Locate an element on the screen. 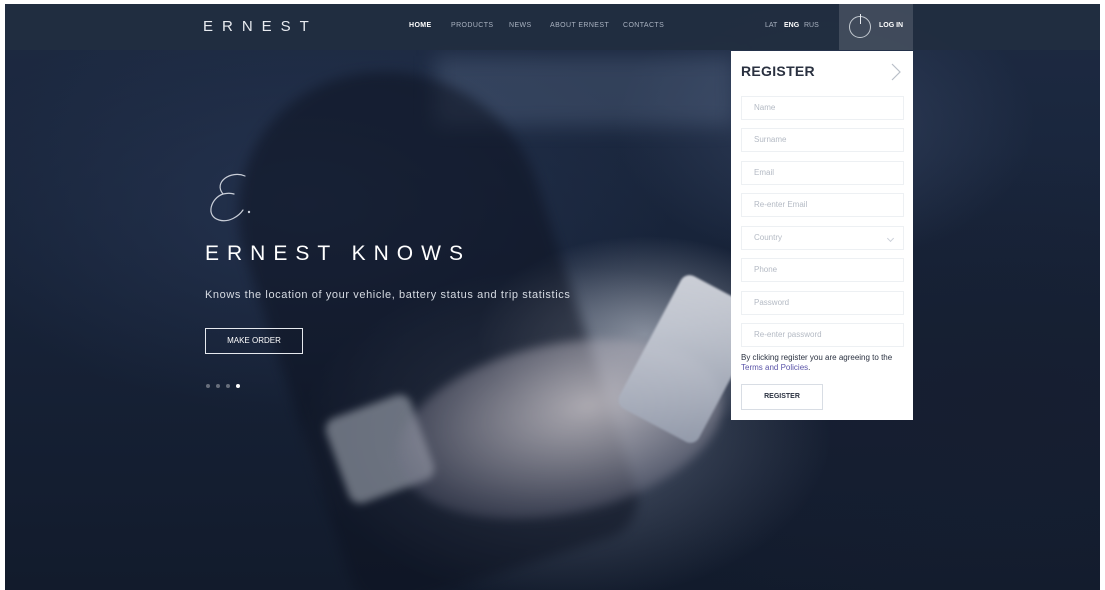  hand-shape is located at coordinates (560, 429).